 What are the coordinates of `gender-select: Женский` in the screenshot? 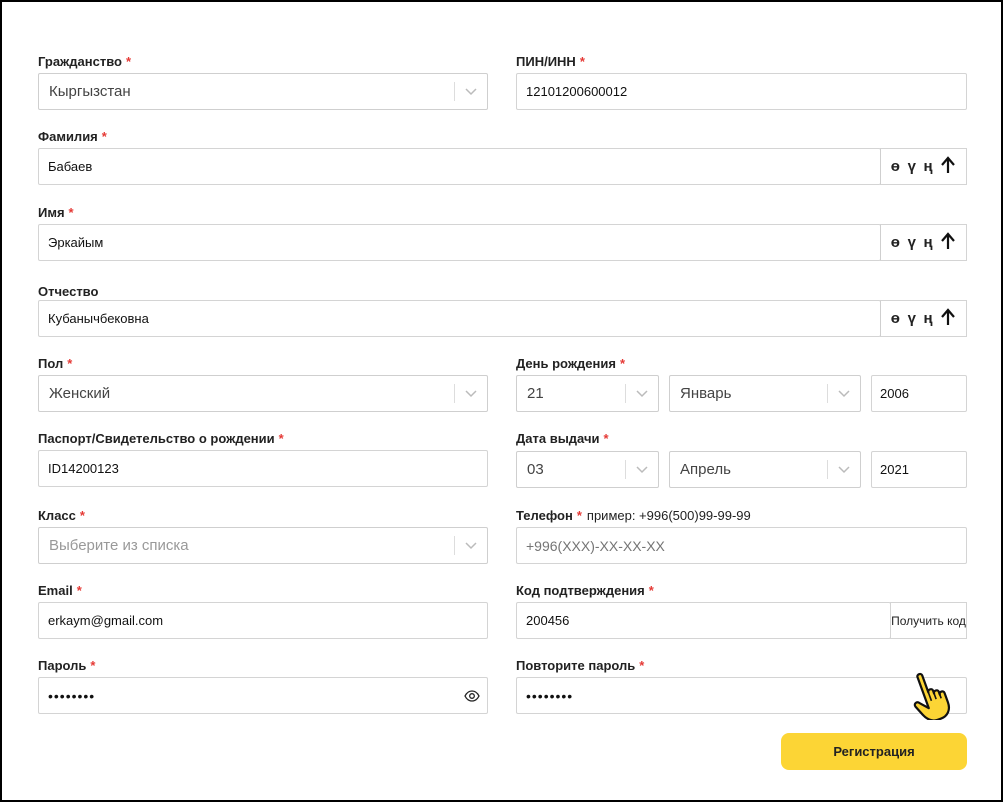 It's located at (263, 393).